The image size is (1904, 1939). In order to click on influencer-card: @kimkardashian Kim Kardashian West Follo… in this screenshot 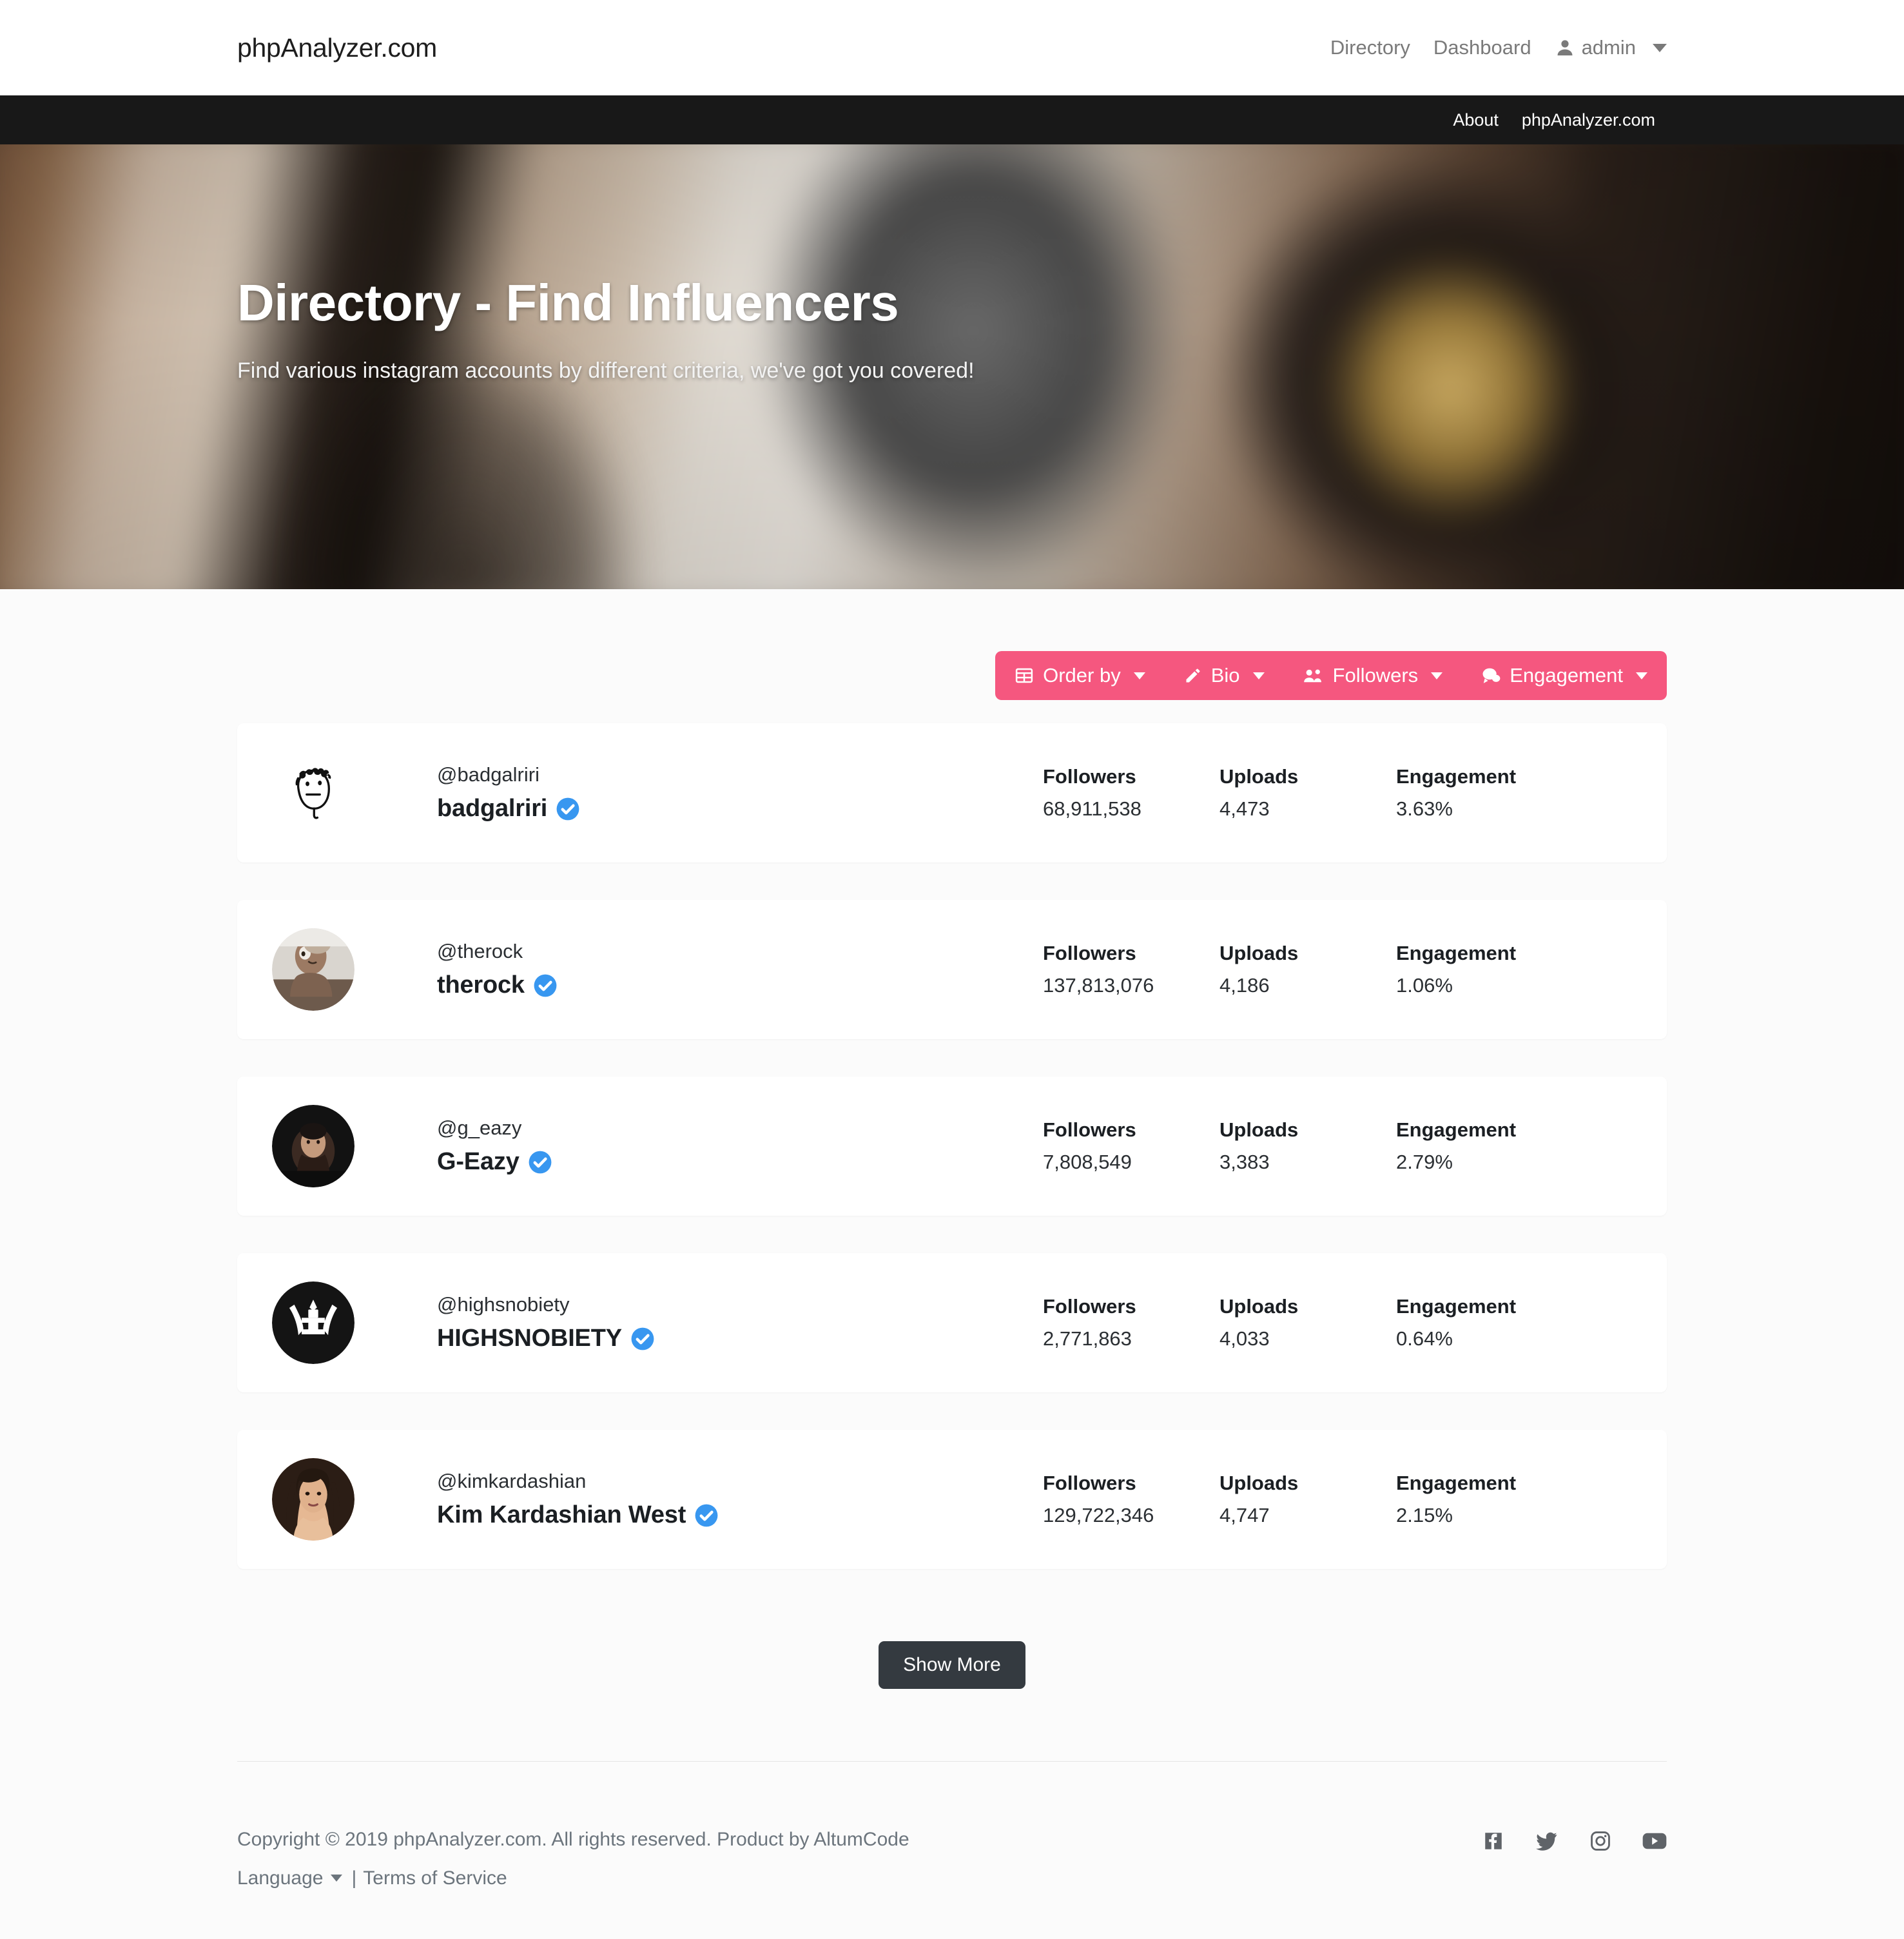, I will do `click(952, 1499)`.